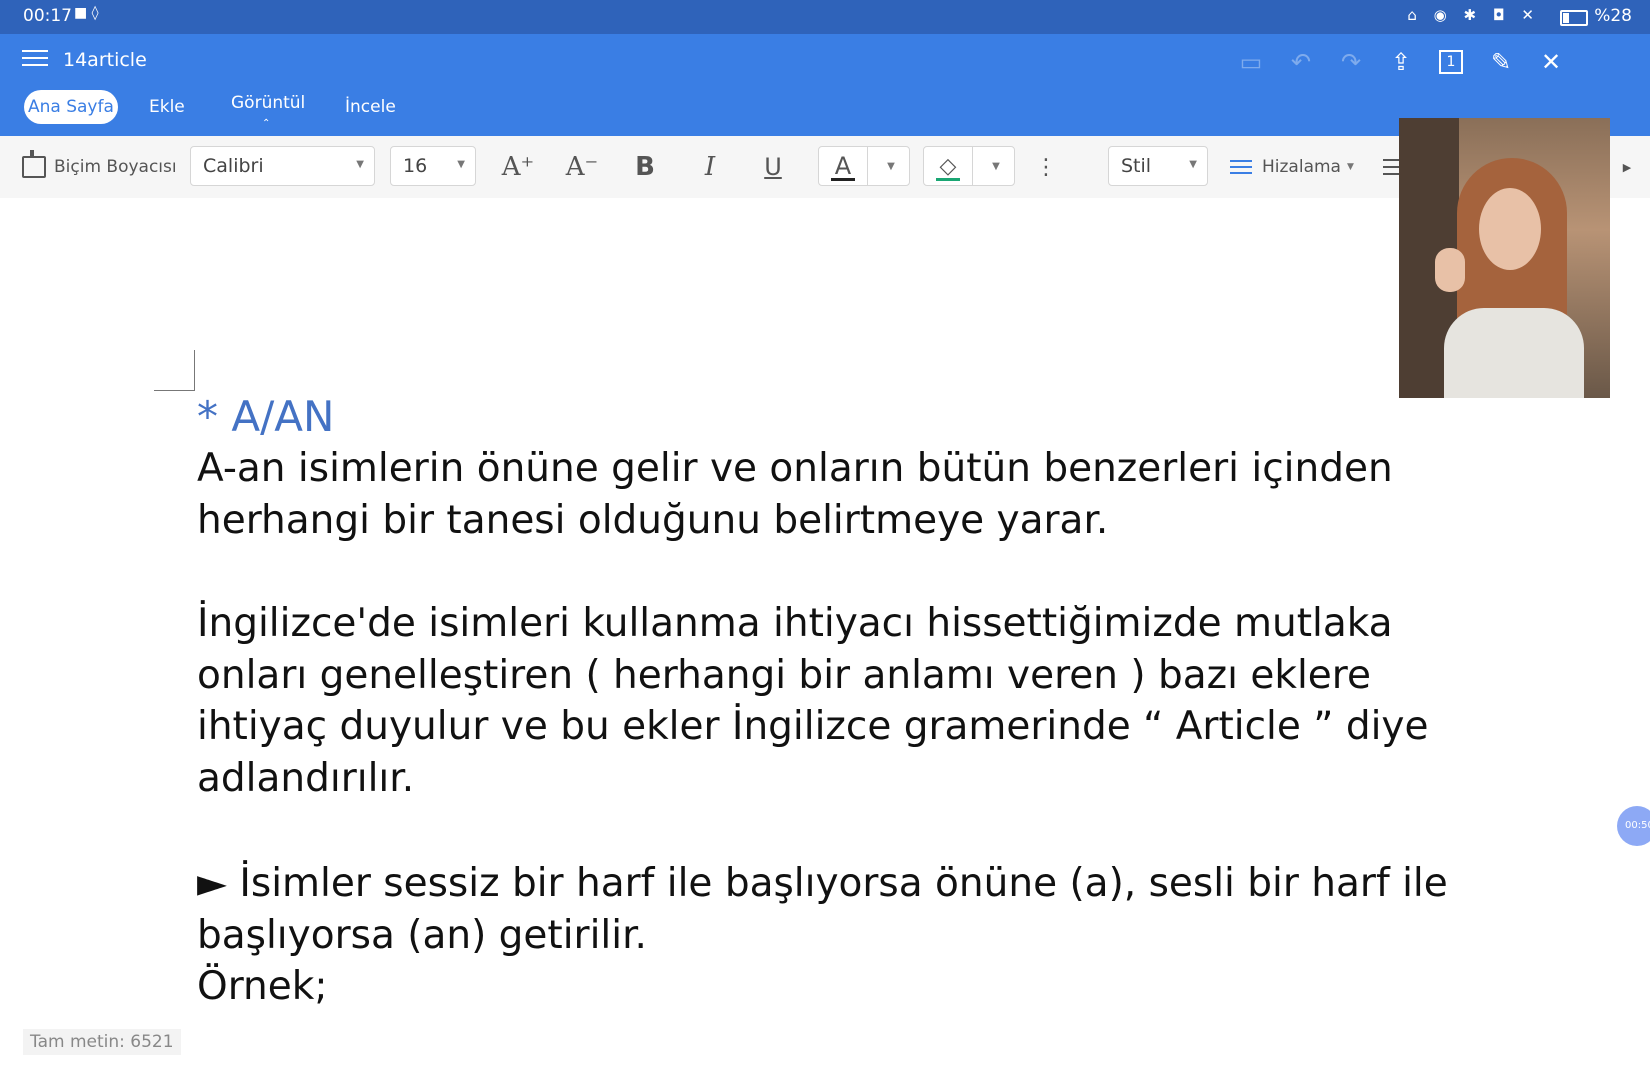 This screenshot has width=1650, height=1080. What do you see at coordinates (1627, 167) in the screenshot?
I see `chevron-right-icon: ▶` at bounding box center [1627, 167].